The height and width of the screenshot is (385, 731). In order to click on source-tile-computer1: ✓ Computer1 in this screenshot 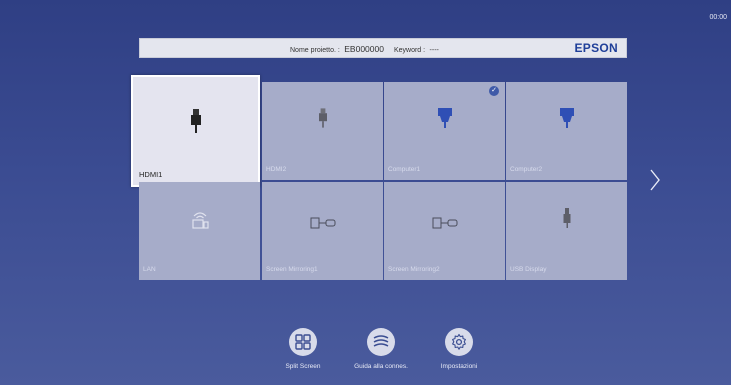, I will do `click(444, 131)`.